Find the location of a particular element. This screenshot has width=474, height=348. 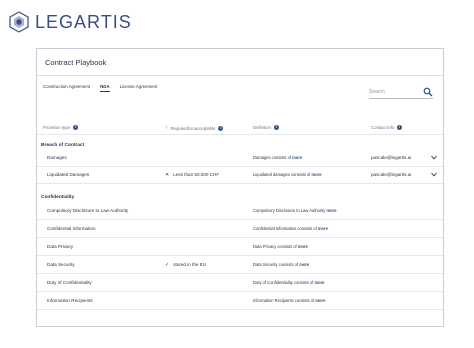

definition-cell: Information Recipients consists of more is located at coordinates (289, 300).